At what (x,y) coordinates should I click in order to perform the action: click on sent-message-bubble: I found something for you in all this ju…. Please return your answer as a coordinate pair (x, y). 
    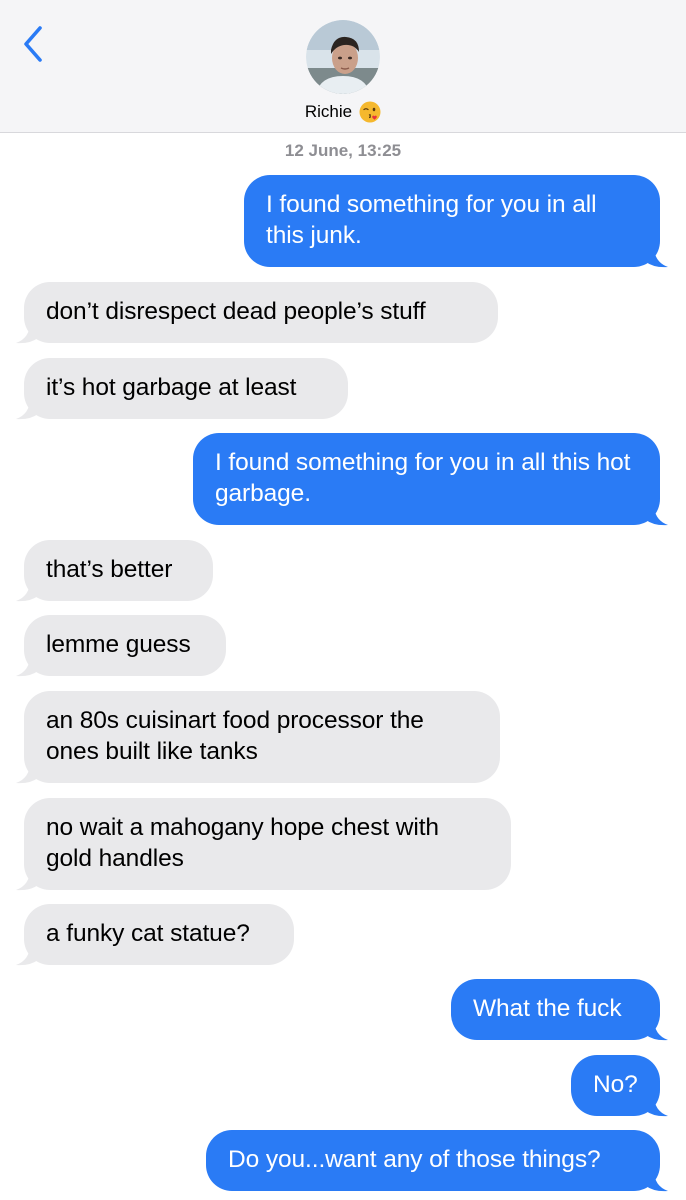
    Looking at the image, I should click on (456, 221).